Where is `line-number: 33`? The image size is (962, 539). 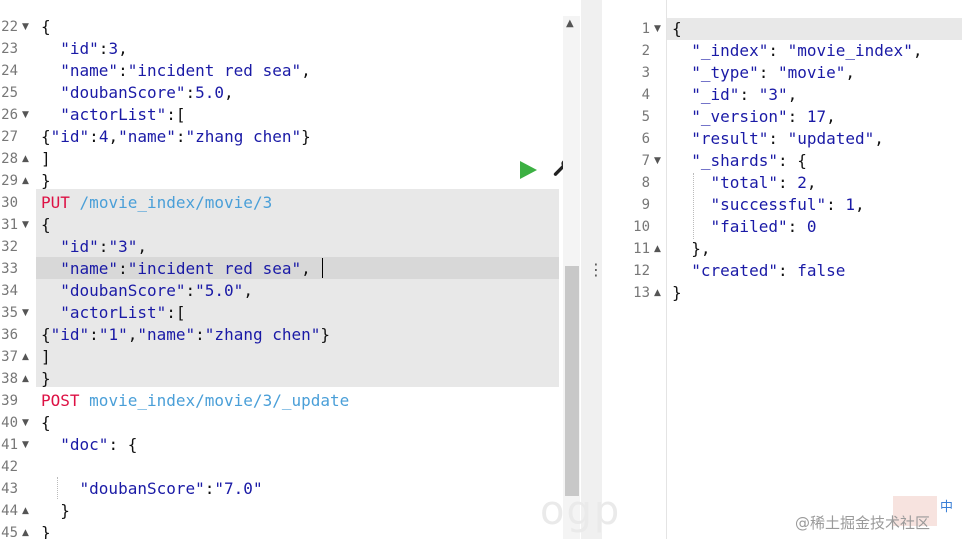 line-number: 33 is located at coordinates (9, 269).